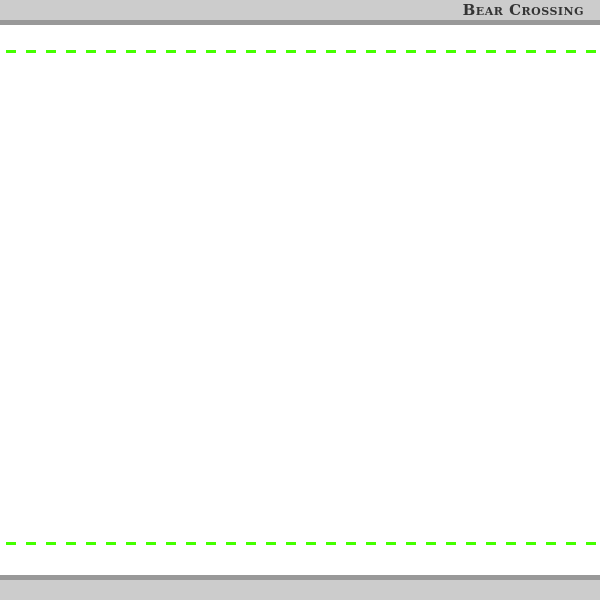 This screenshot has height=600, width=600. Describe the element at coordinates (300, 587) in the screenshot. I see `bottom-bar` at that location.